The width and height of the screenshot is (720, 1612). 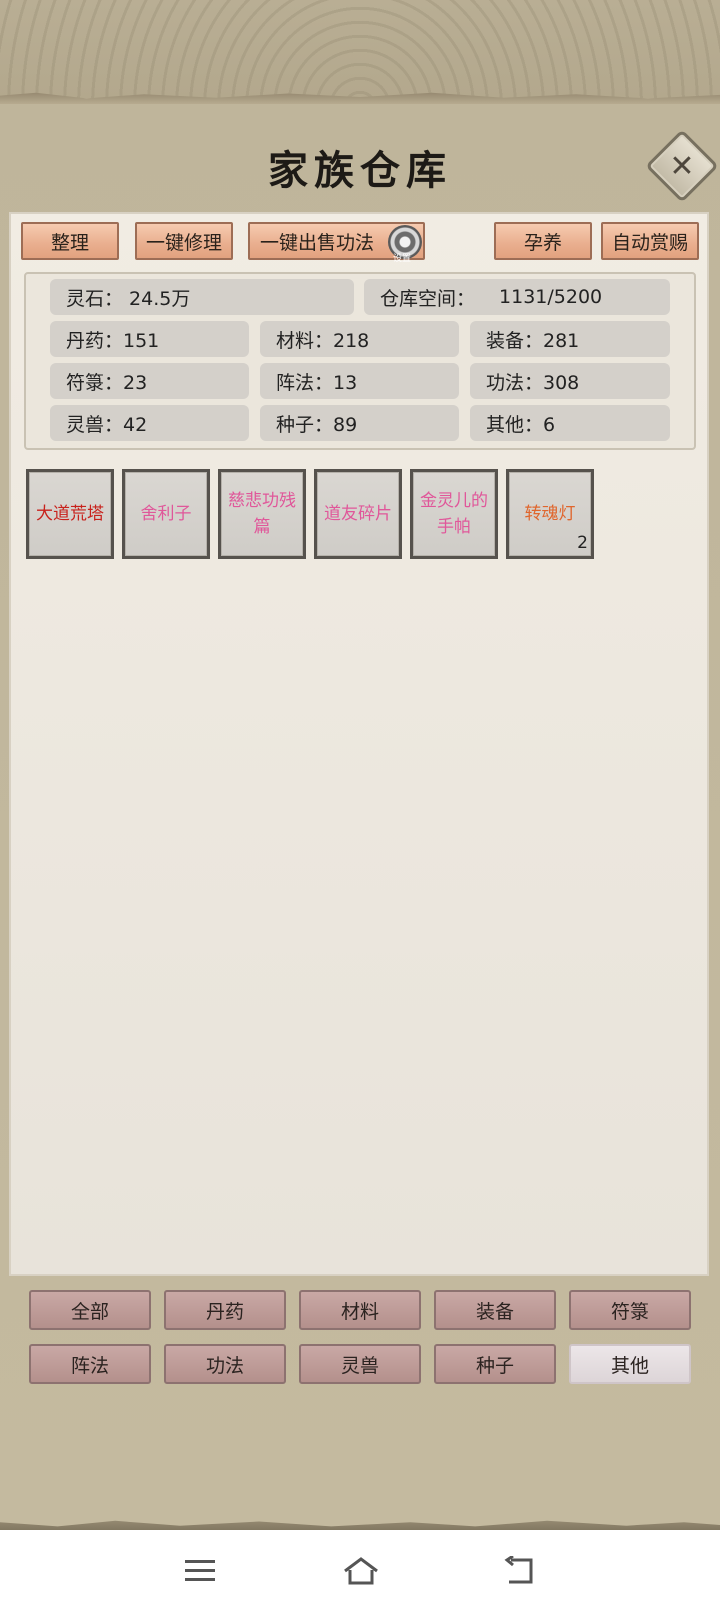 What do you see at coordinates (495, 1310) in the screenshot?
I see `tab-equipment: 装备` at bounding box center [495, 1310].